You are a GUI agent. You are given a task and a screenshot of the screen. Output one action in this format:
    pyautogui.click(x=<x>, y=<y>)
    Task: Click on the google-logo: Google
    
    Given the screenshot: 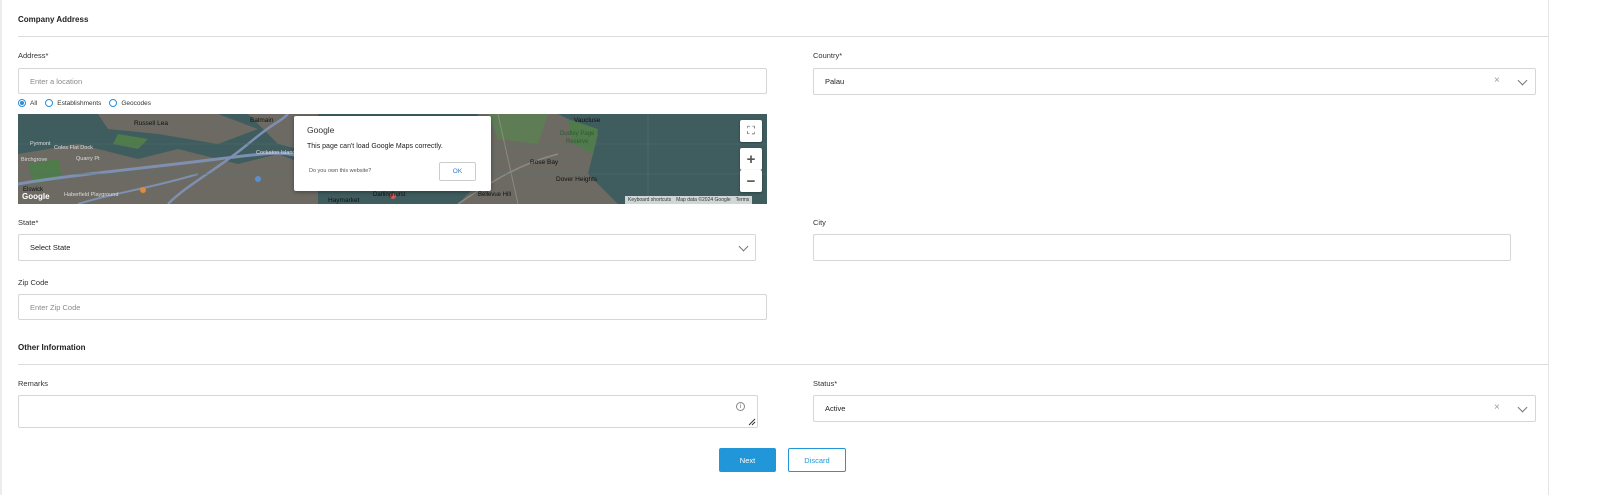 What is the action you would take?
    pyautogui.click(x=36, y=196)
    